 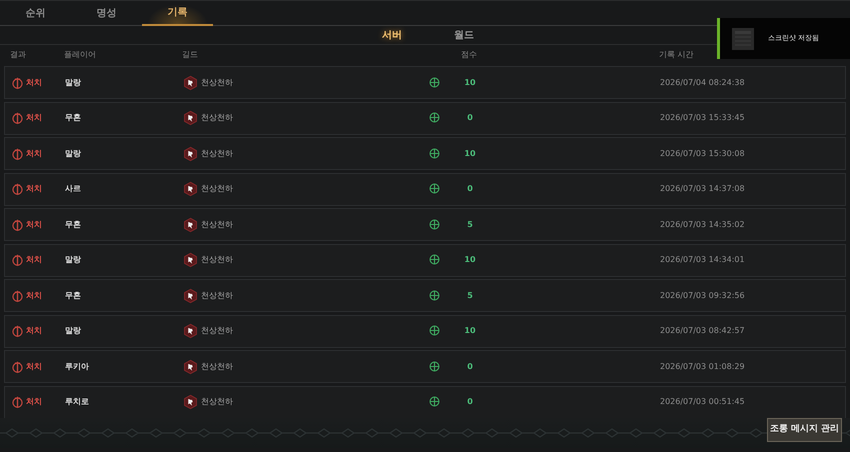 What do you see at coordinates (702, 153) in the screenshot?
I see `record-time: 2026/07/03 15:30:08` at bounding box center [702, 153].